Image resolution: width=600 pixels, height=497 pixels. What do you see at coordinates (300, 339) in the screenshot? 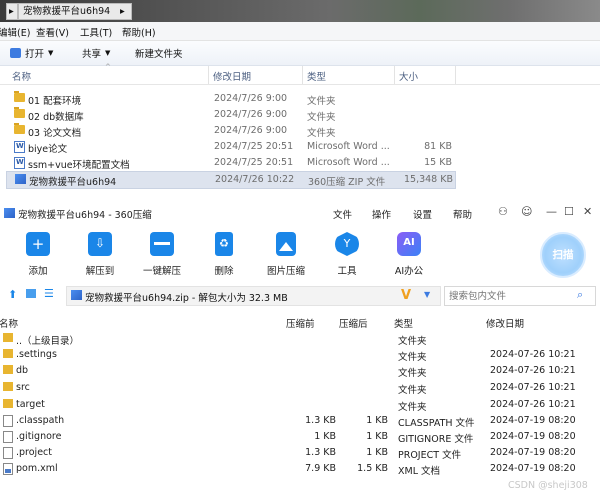
I see `table-row: ..（上级目录） 文件夹` at bounding box center [300, 339].